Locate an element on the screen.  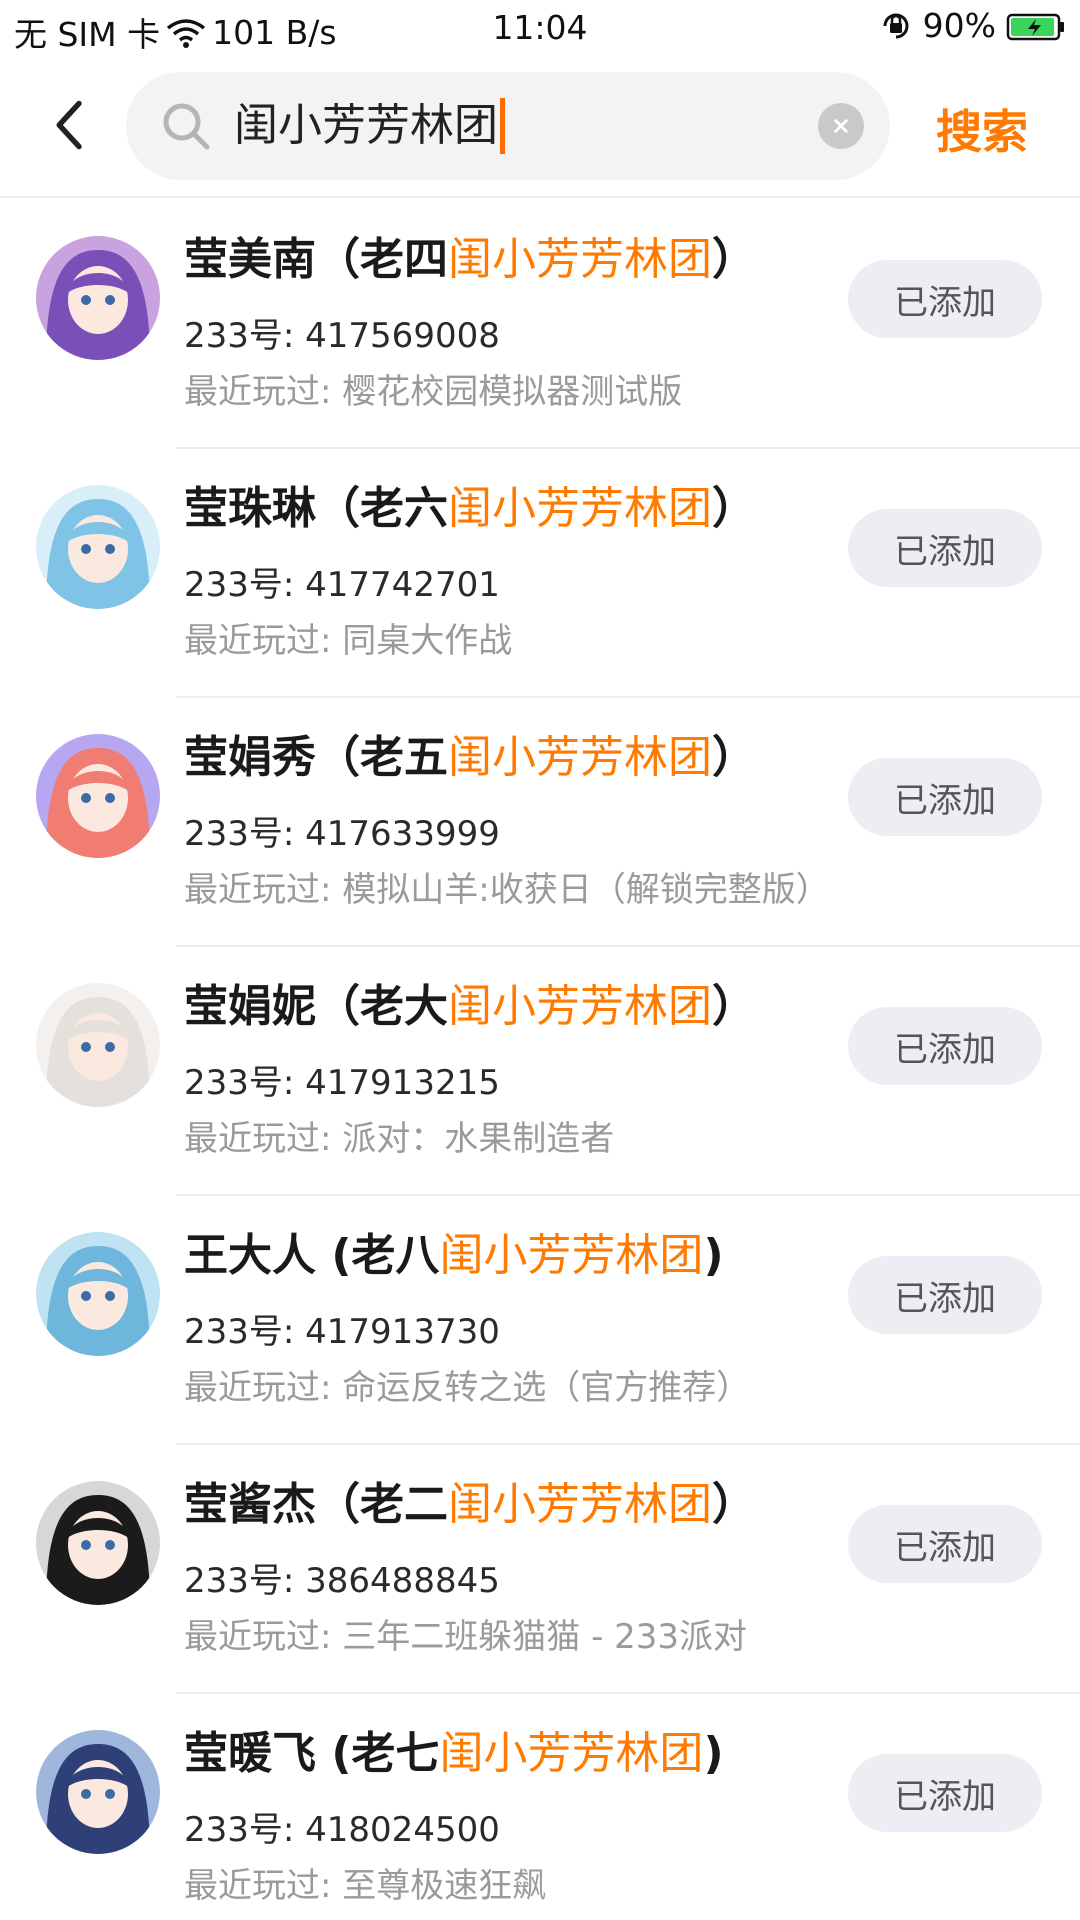
search-header: 闺小芳芳林团 搜索 is located at coordinates (540, 129).